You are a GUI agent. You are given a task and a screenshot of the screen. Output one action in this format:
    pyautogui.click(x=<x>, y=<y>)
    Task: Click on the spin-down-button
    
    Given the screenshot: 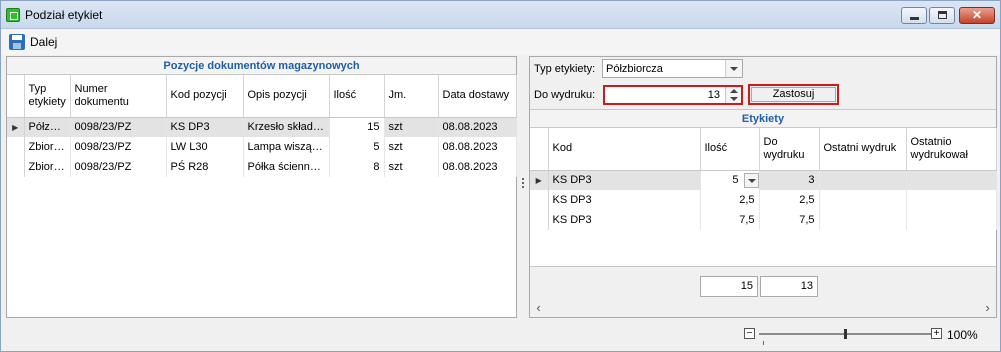 What is the action you would take?
    pyautogui.click(x=733, y=99)
    